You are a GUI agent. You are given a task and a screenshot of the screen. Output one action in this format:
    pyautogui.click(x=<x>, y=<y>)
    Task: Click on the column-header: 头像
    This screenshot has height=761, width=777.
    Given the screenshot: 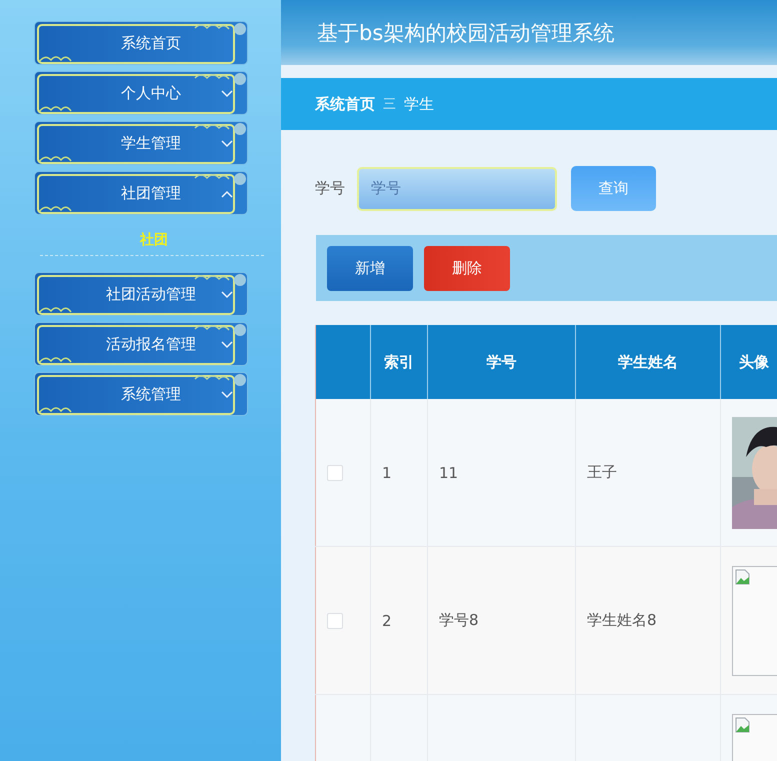 What is the action you would take?
    pyautogui.click(x=748, y=362)
    